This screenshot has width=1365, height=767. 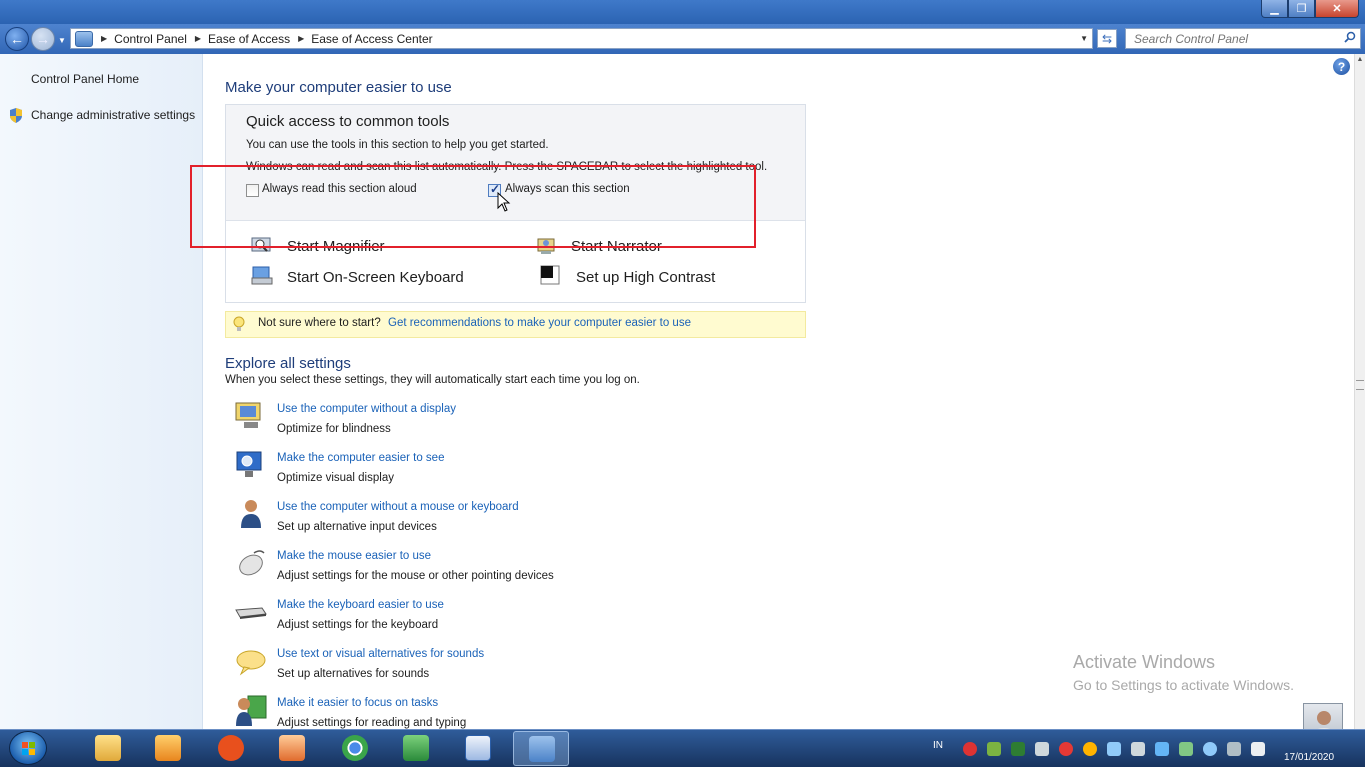 I want to click on breadcrumb-ease-of-access-center: Ease of Access Center, so click(x=371, y=39).